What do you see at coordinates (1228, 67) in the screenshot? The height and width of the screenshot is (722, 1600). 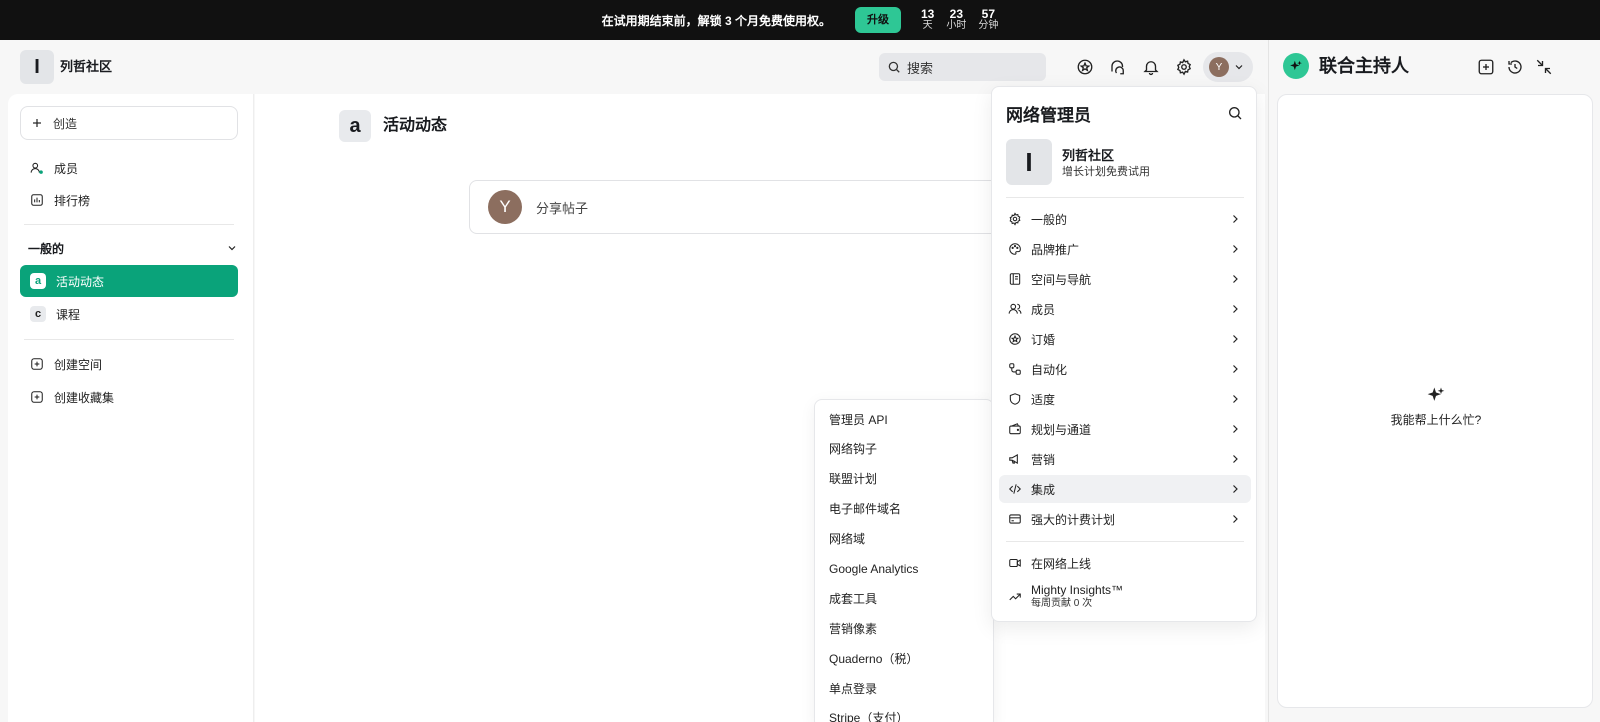 I see `profile-menu-button: Y` at bounding box center [1228, 67].